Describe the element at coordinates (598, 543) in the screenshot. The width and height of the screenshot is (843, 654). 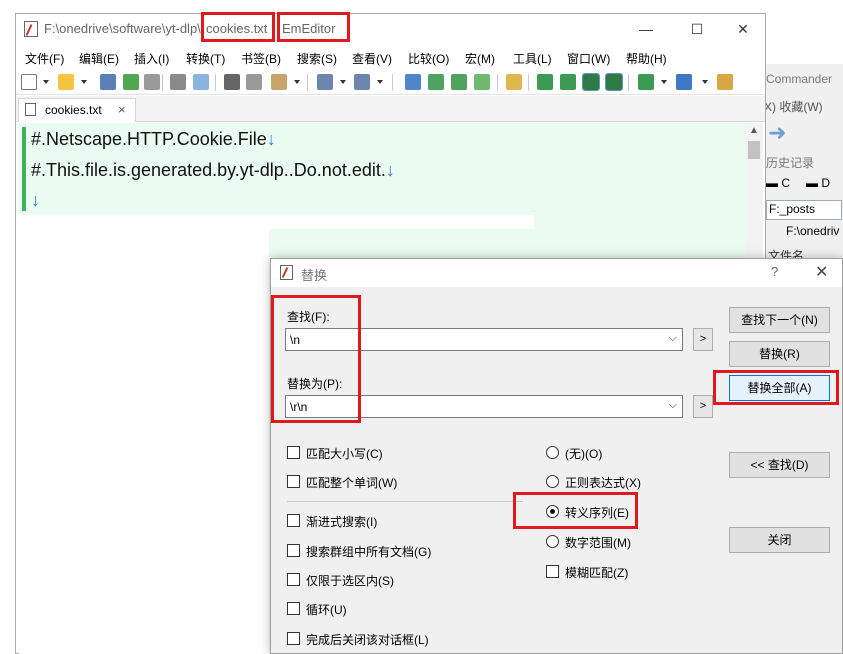
I see `mode-numeric-range-label: 数字范围(M)` at that location.